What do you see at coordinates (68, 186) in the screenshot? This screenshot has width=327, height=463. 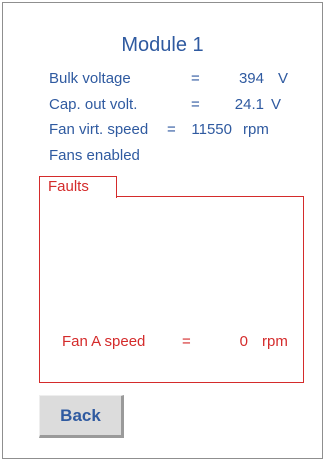 I see `faults-tab-label: Faults` at bounding box center [68, 186].